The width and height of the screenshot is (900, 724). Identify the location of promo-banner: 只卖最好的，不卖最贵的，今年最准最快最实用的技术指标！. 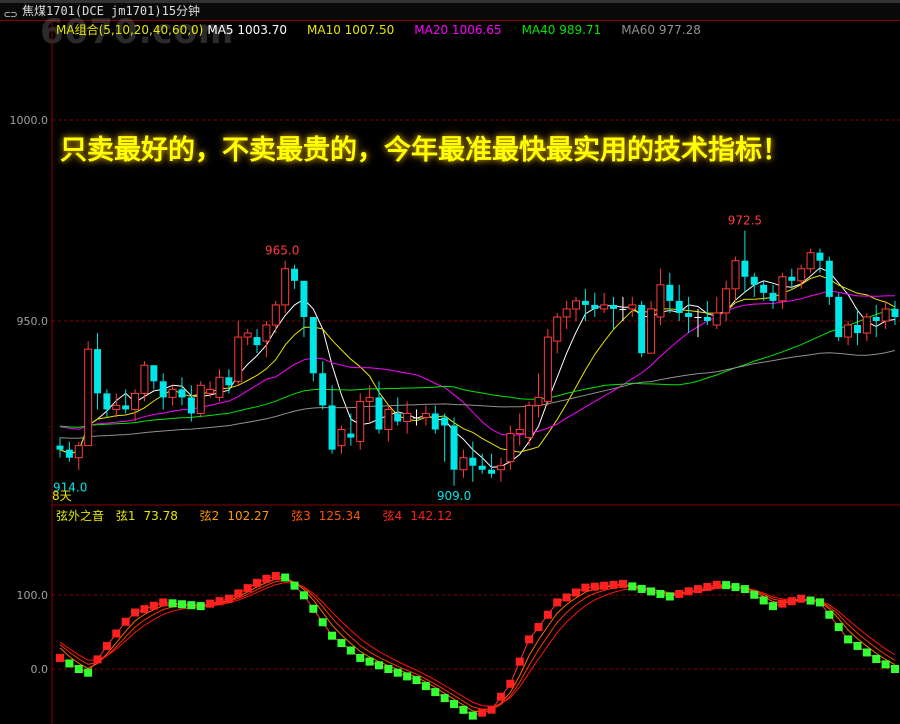
(424, 150).